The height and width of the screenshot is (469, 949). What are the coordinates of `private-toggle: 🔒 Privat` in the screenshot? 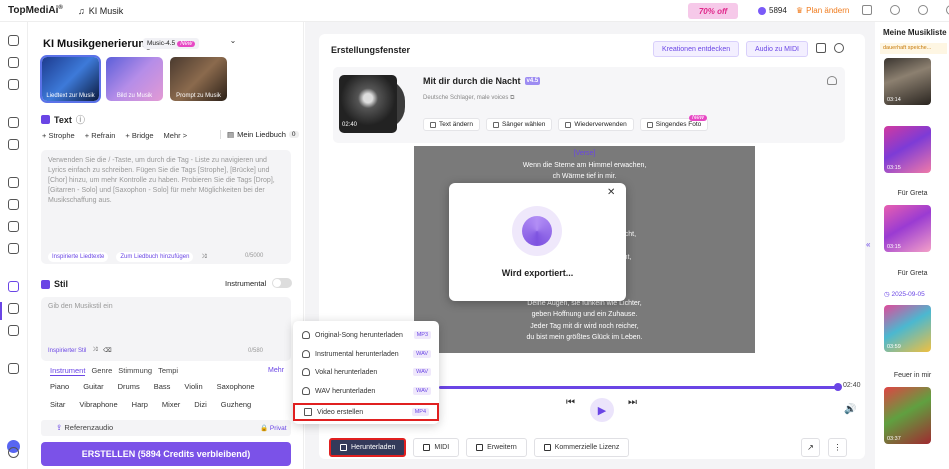 It's located at (273, 428).